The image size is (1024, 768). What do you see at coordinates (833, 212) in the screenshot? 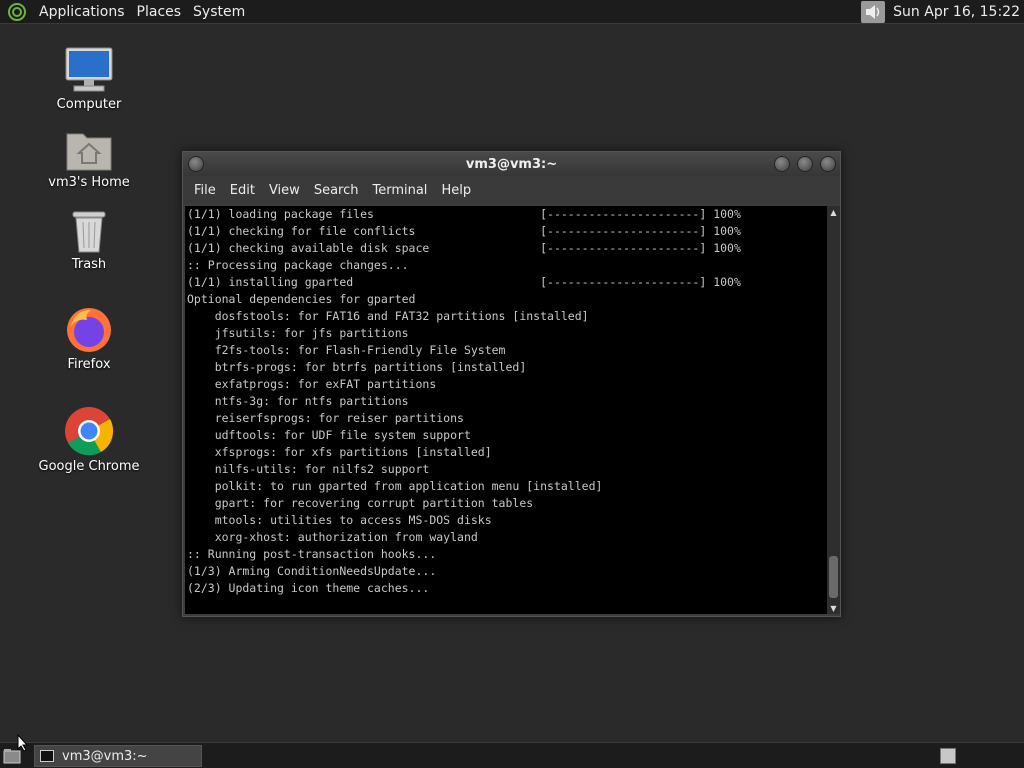
I see `scroll-up-arrow-icon: ▲` at bounding box center [833, 212].